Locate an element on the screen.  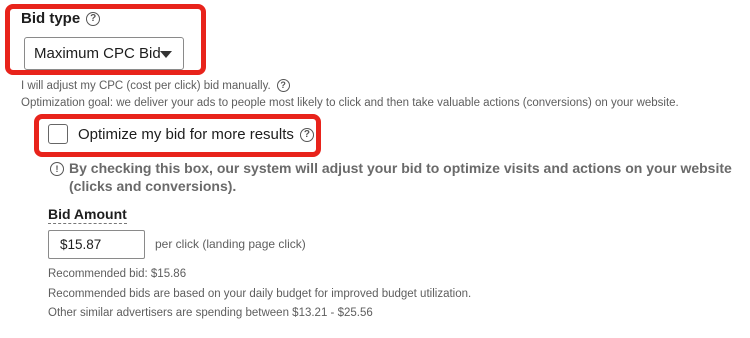
bid-type-select: Maximum CPC Bid is located at coordinates (104, 53).